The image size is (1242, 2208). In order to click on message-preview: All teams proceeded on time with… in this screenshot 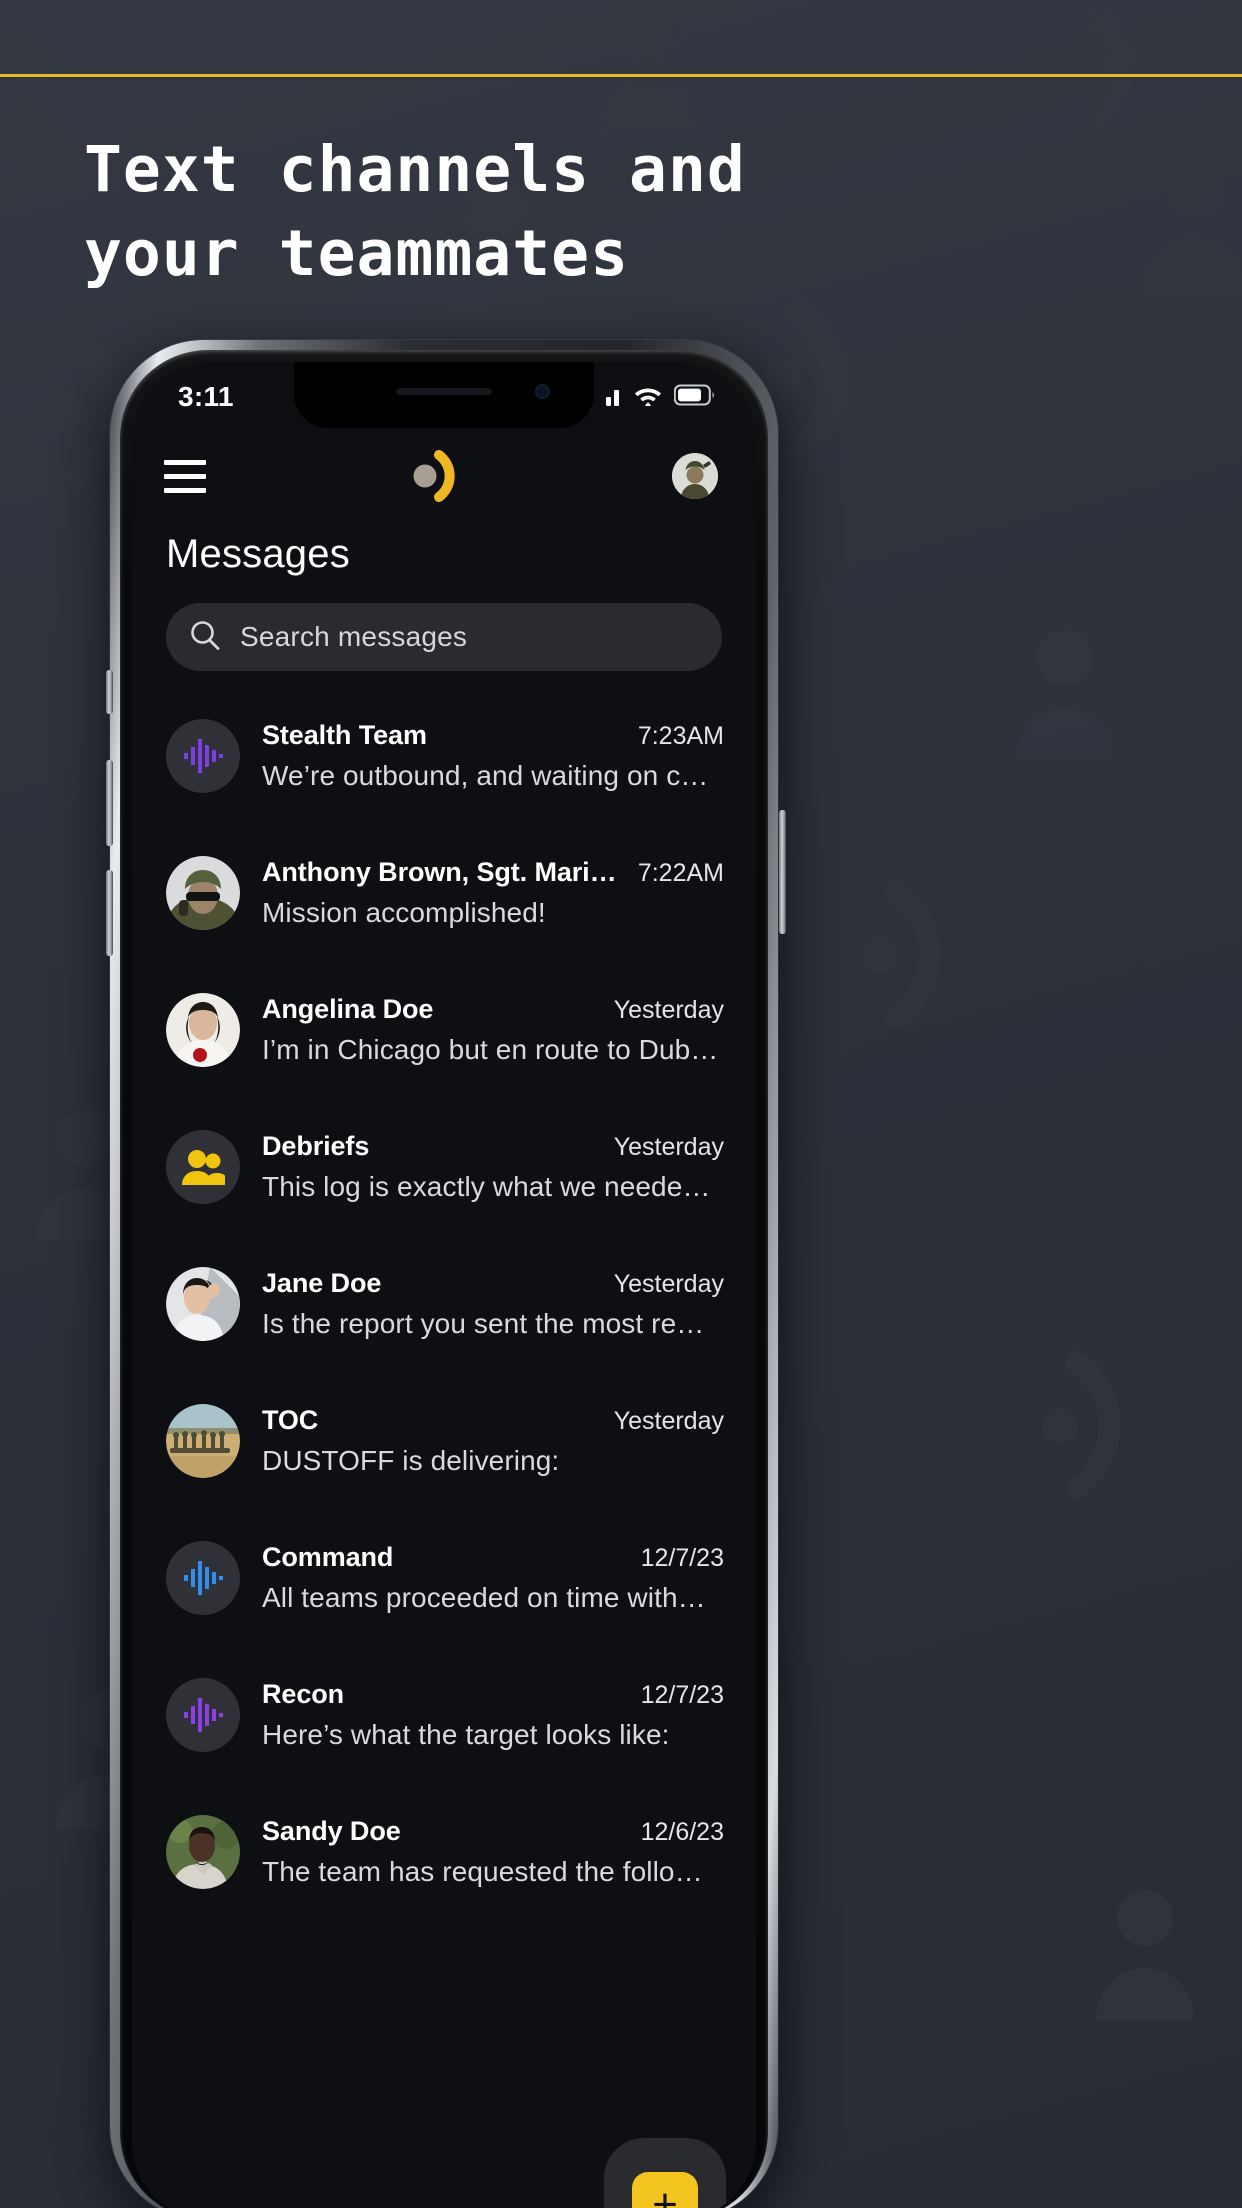, I will do `click(484, 1597)`.